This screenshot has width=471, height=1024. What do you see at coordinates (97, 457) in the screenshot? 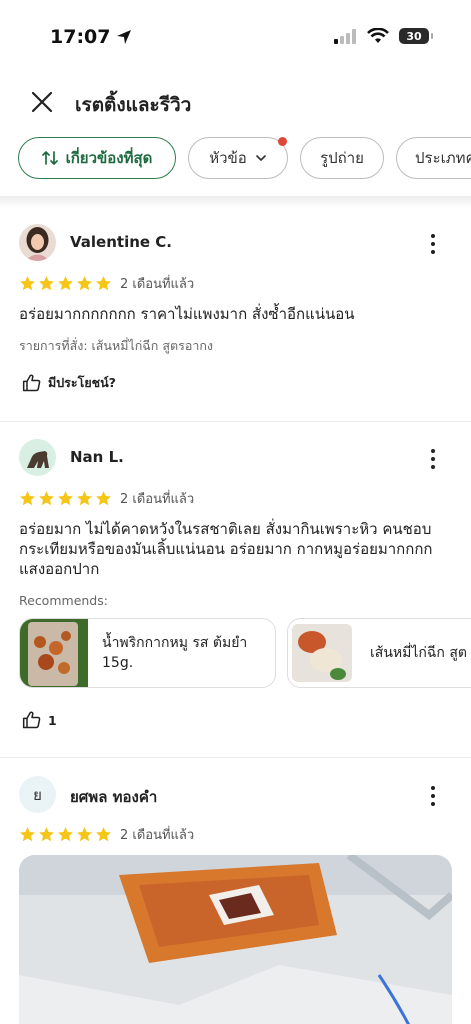
I see `review-author: Nan L.` at bounding box center [97, 457].